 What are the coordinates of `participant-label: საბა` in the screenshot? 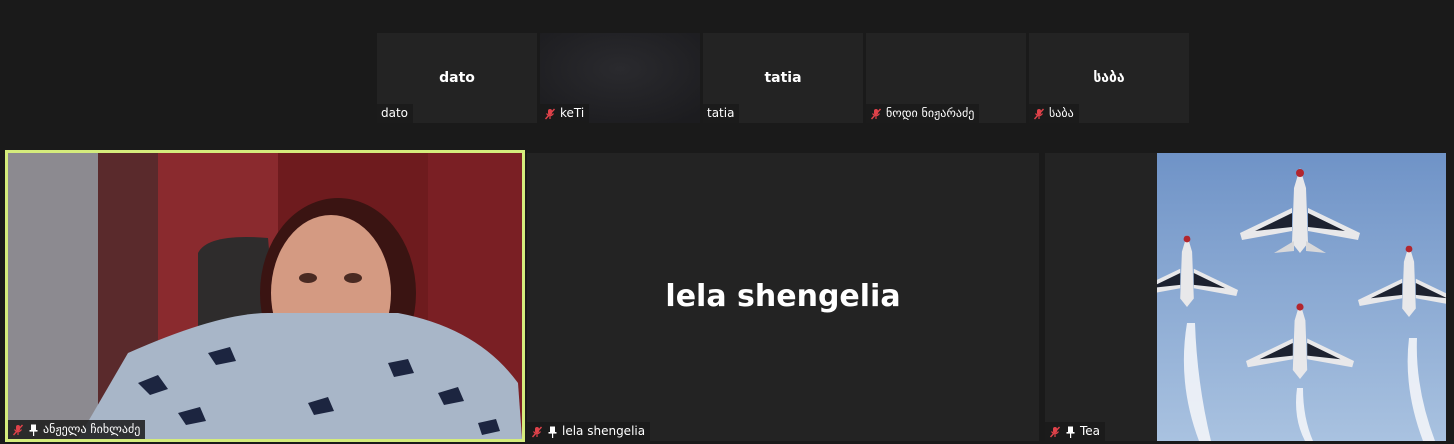 It's located at (1054, 113).